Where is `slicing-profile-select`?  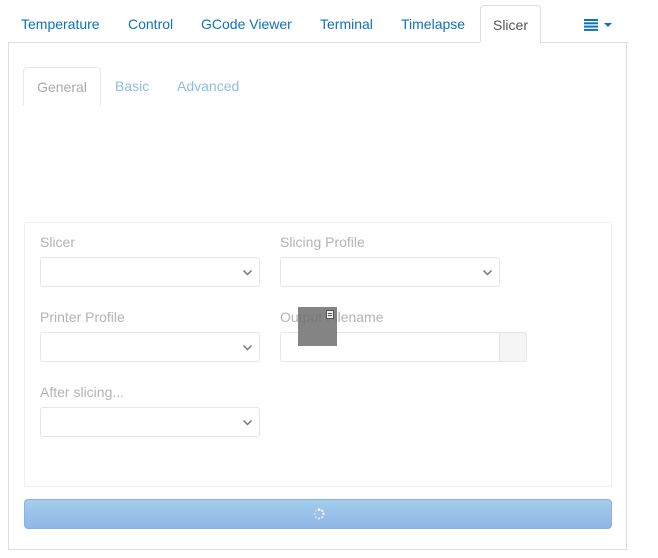
slicing-profile-select is located at coordinates (390, 272).